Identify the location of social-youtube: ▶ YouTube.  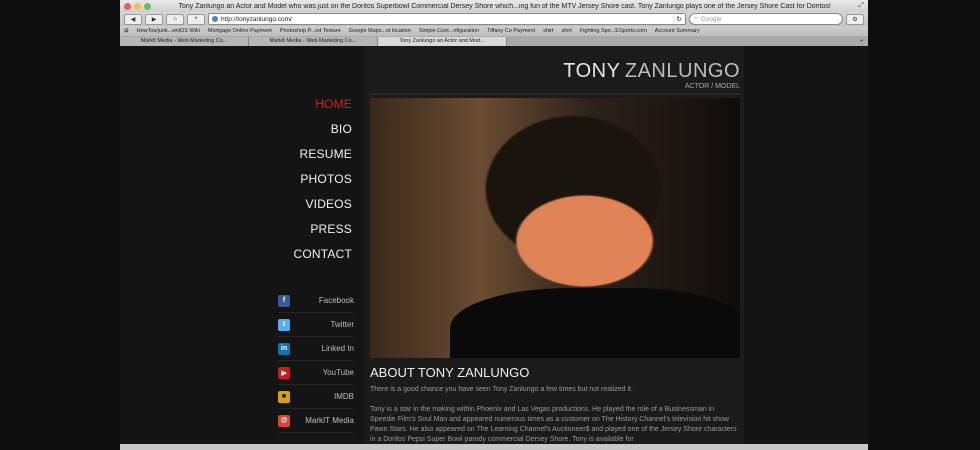
(316, 373).